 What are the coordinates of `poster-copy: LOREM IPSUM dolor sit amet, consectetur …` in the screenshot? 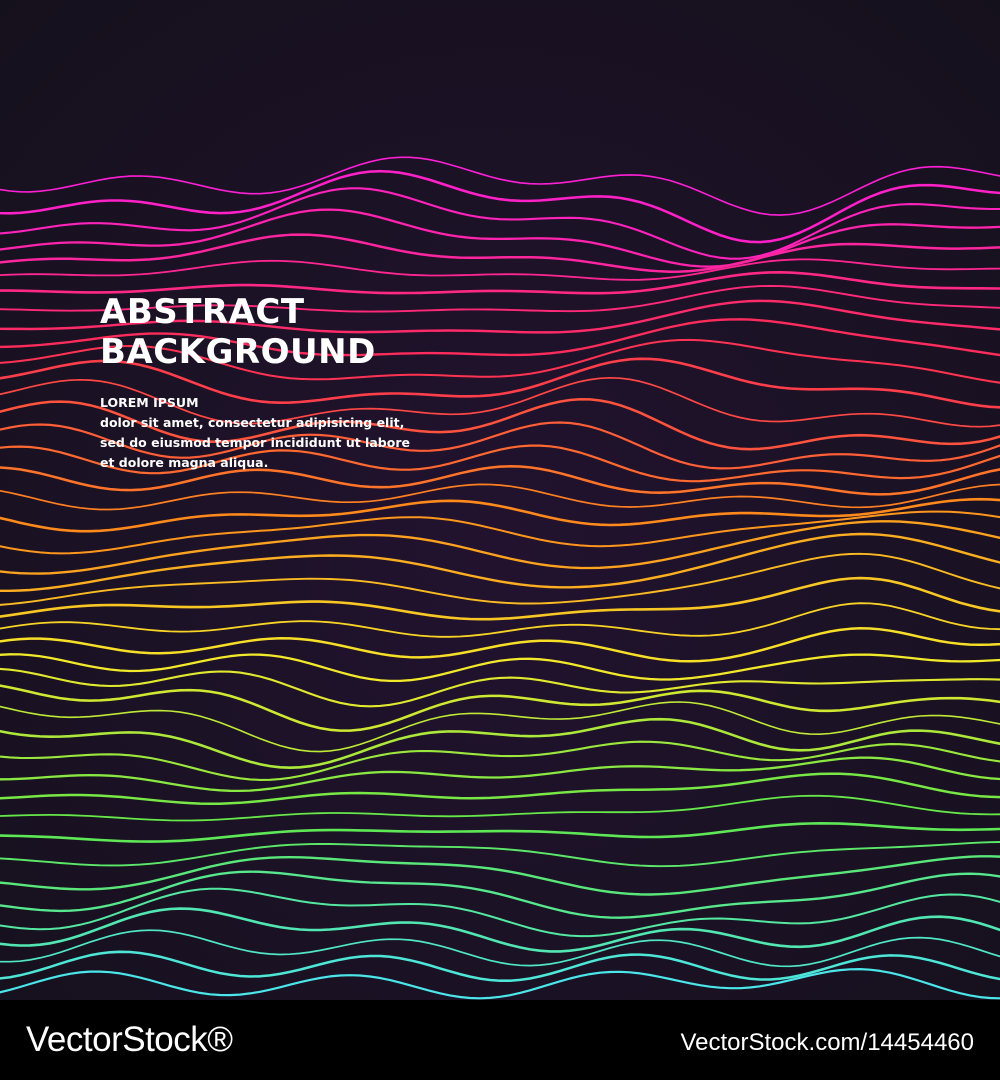 It's located at (260, 433).